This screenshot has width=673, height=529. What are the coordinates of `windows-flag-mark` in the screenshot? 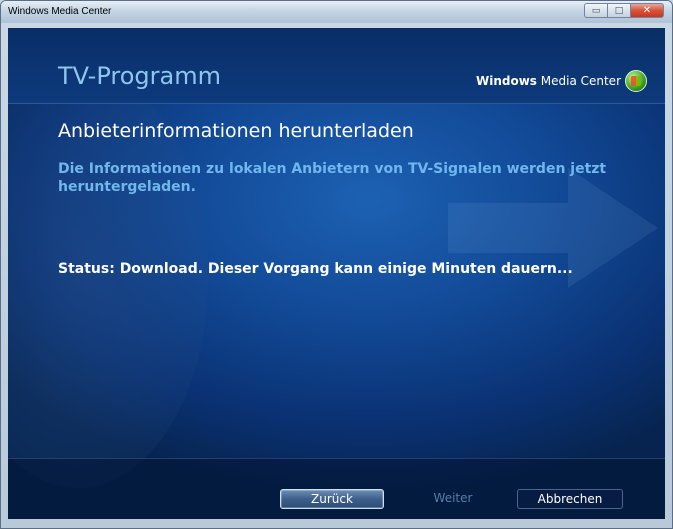 It's located at (636, 81).